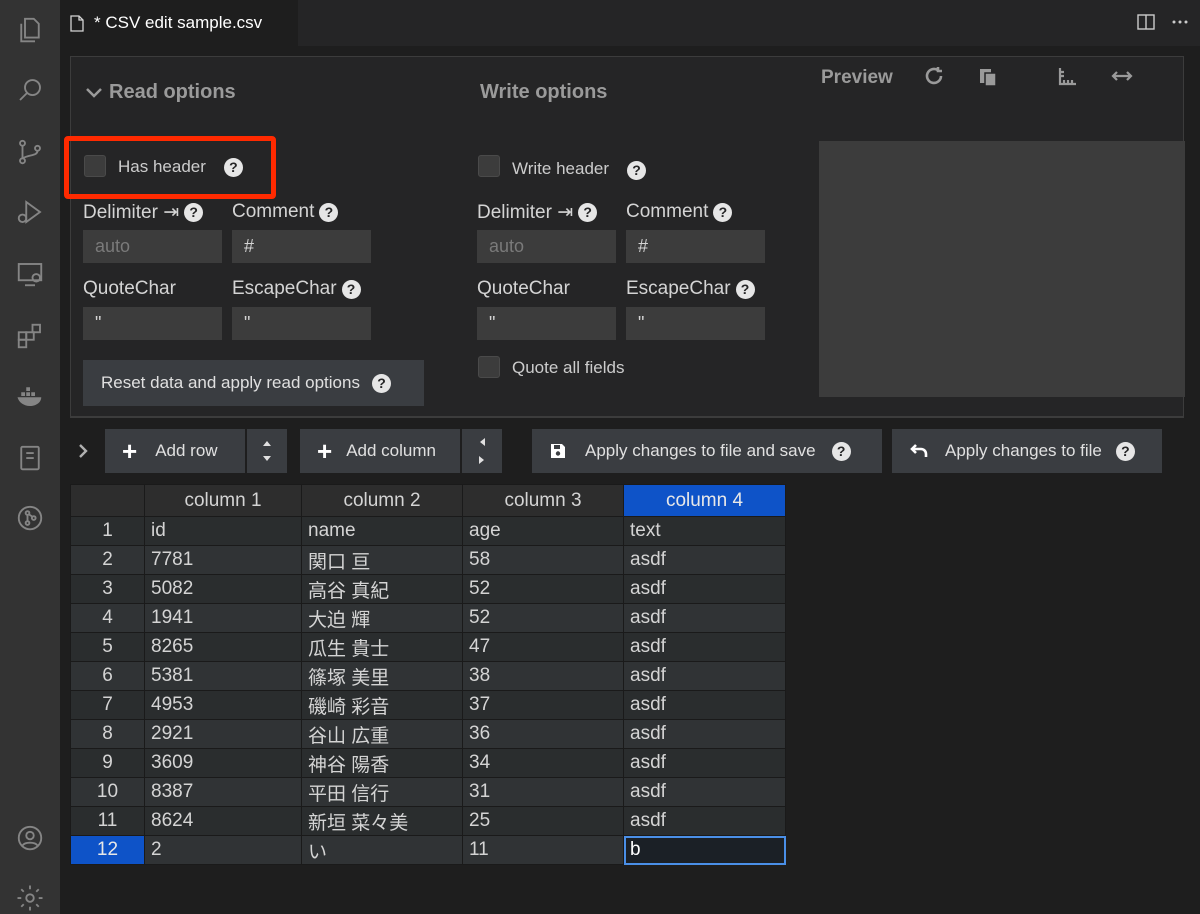  I want to click on row-number-cell: 3, so click(107, 589).